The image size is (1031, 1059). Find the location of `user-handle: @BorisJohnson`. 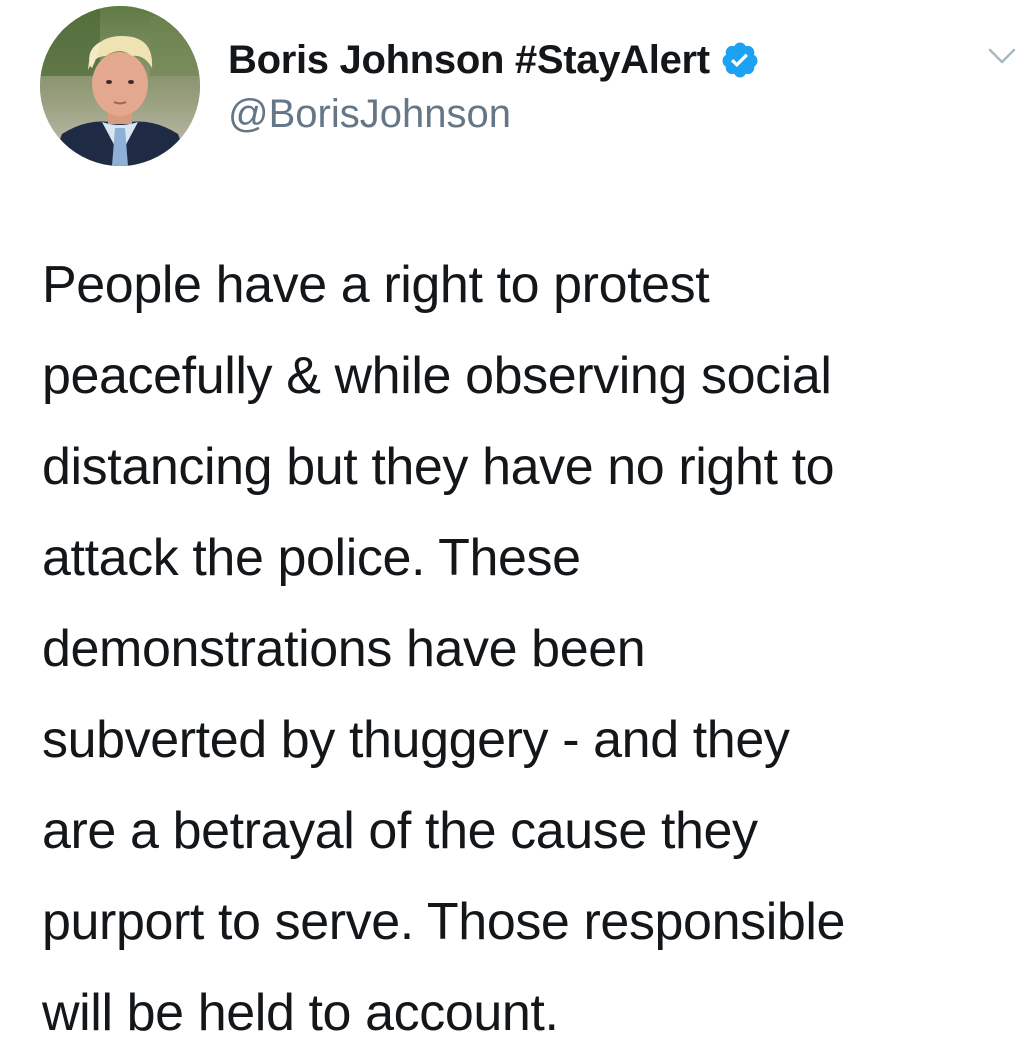

user-handle: @BorisJohnson is located at coordinates (369, 114).